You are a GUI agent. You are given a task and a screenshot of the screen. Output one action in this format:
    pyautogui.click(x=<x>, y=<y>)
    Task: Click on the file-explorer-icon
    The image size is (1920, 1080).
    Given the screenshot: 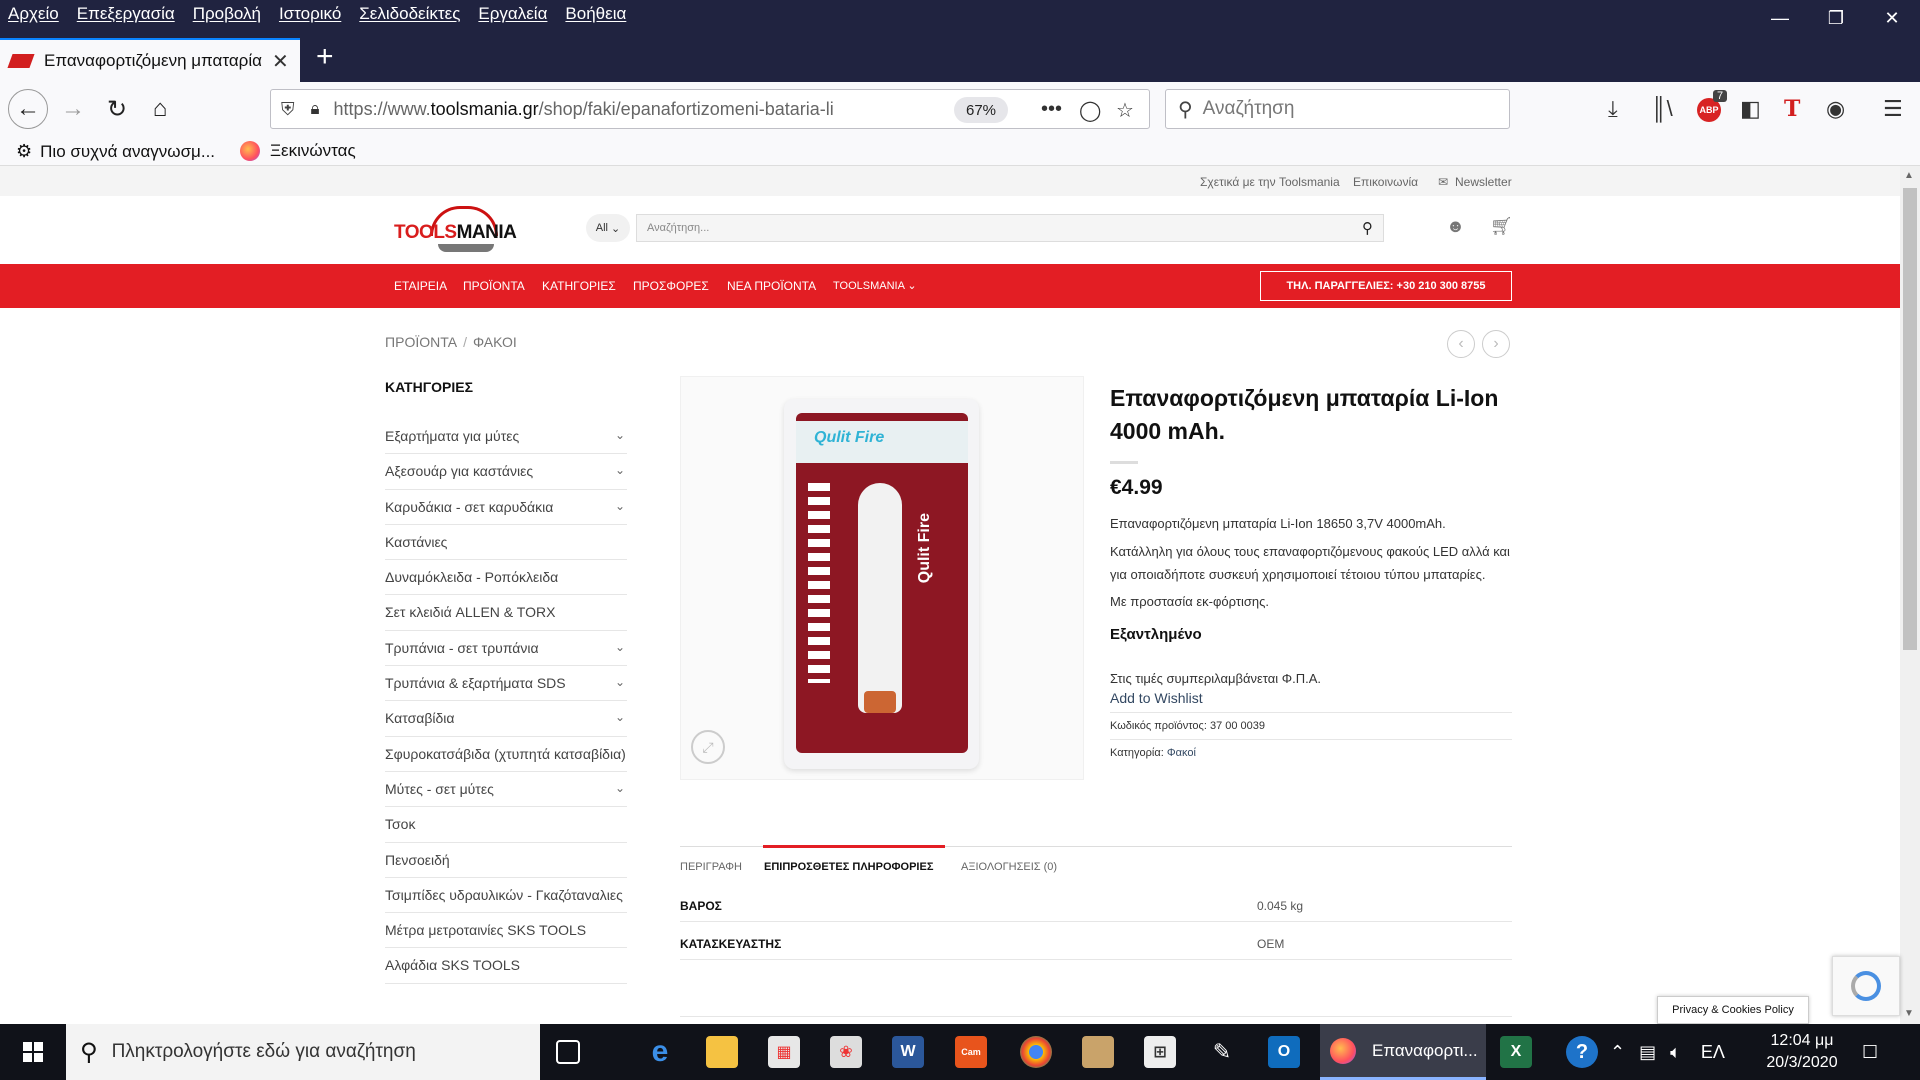 What is the action you would take?
    pyautogui.click(x=722, y=1052)
    